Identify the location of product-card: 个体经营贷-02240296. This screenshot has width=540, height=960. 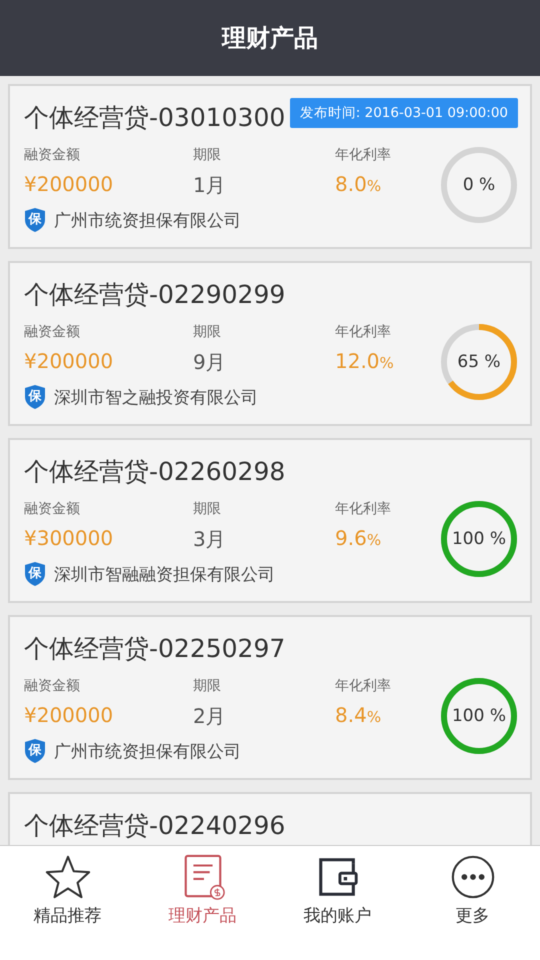
(270, 818).